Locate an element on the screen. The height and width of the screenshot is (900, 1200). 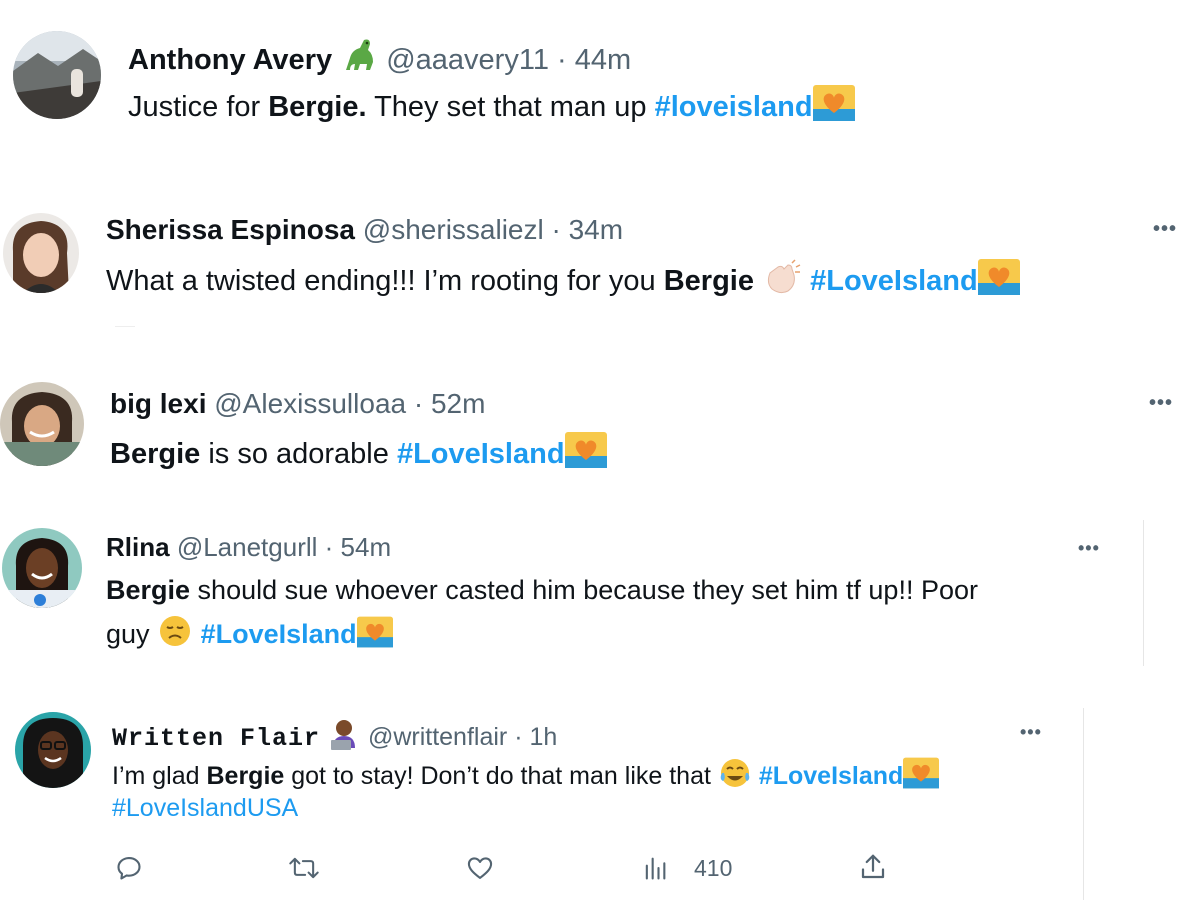
tweet-header: Anthony Avery @aaavery11 · 44m is located at coordinates (379, 56).